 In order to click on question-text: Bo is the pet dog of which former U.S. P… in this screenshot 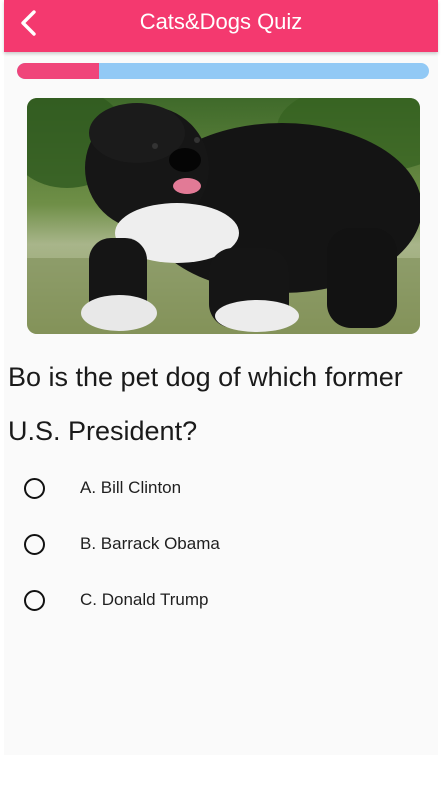, I will do `click(205, 404)`.